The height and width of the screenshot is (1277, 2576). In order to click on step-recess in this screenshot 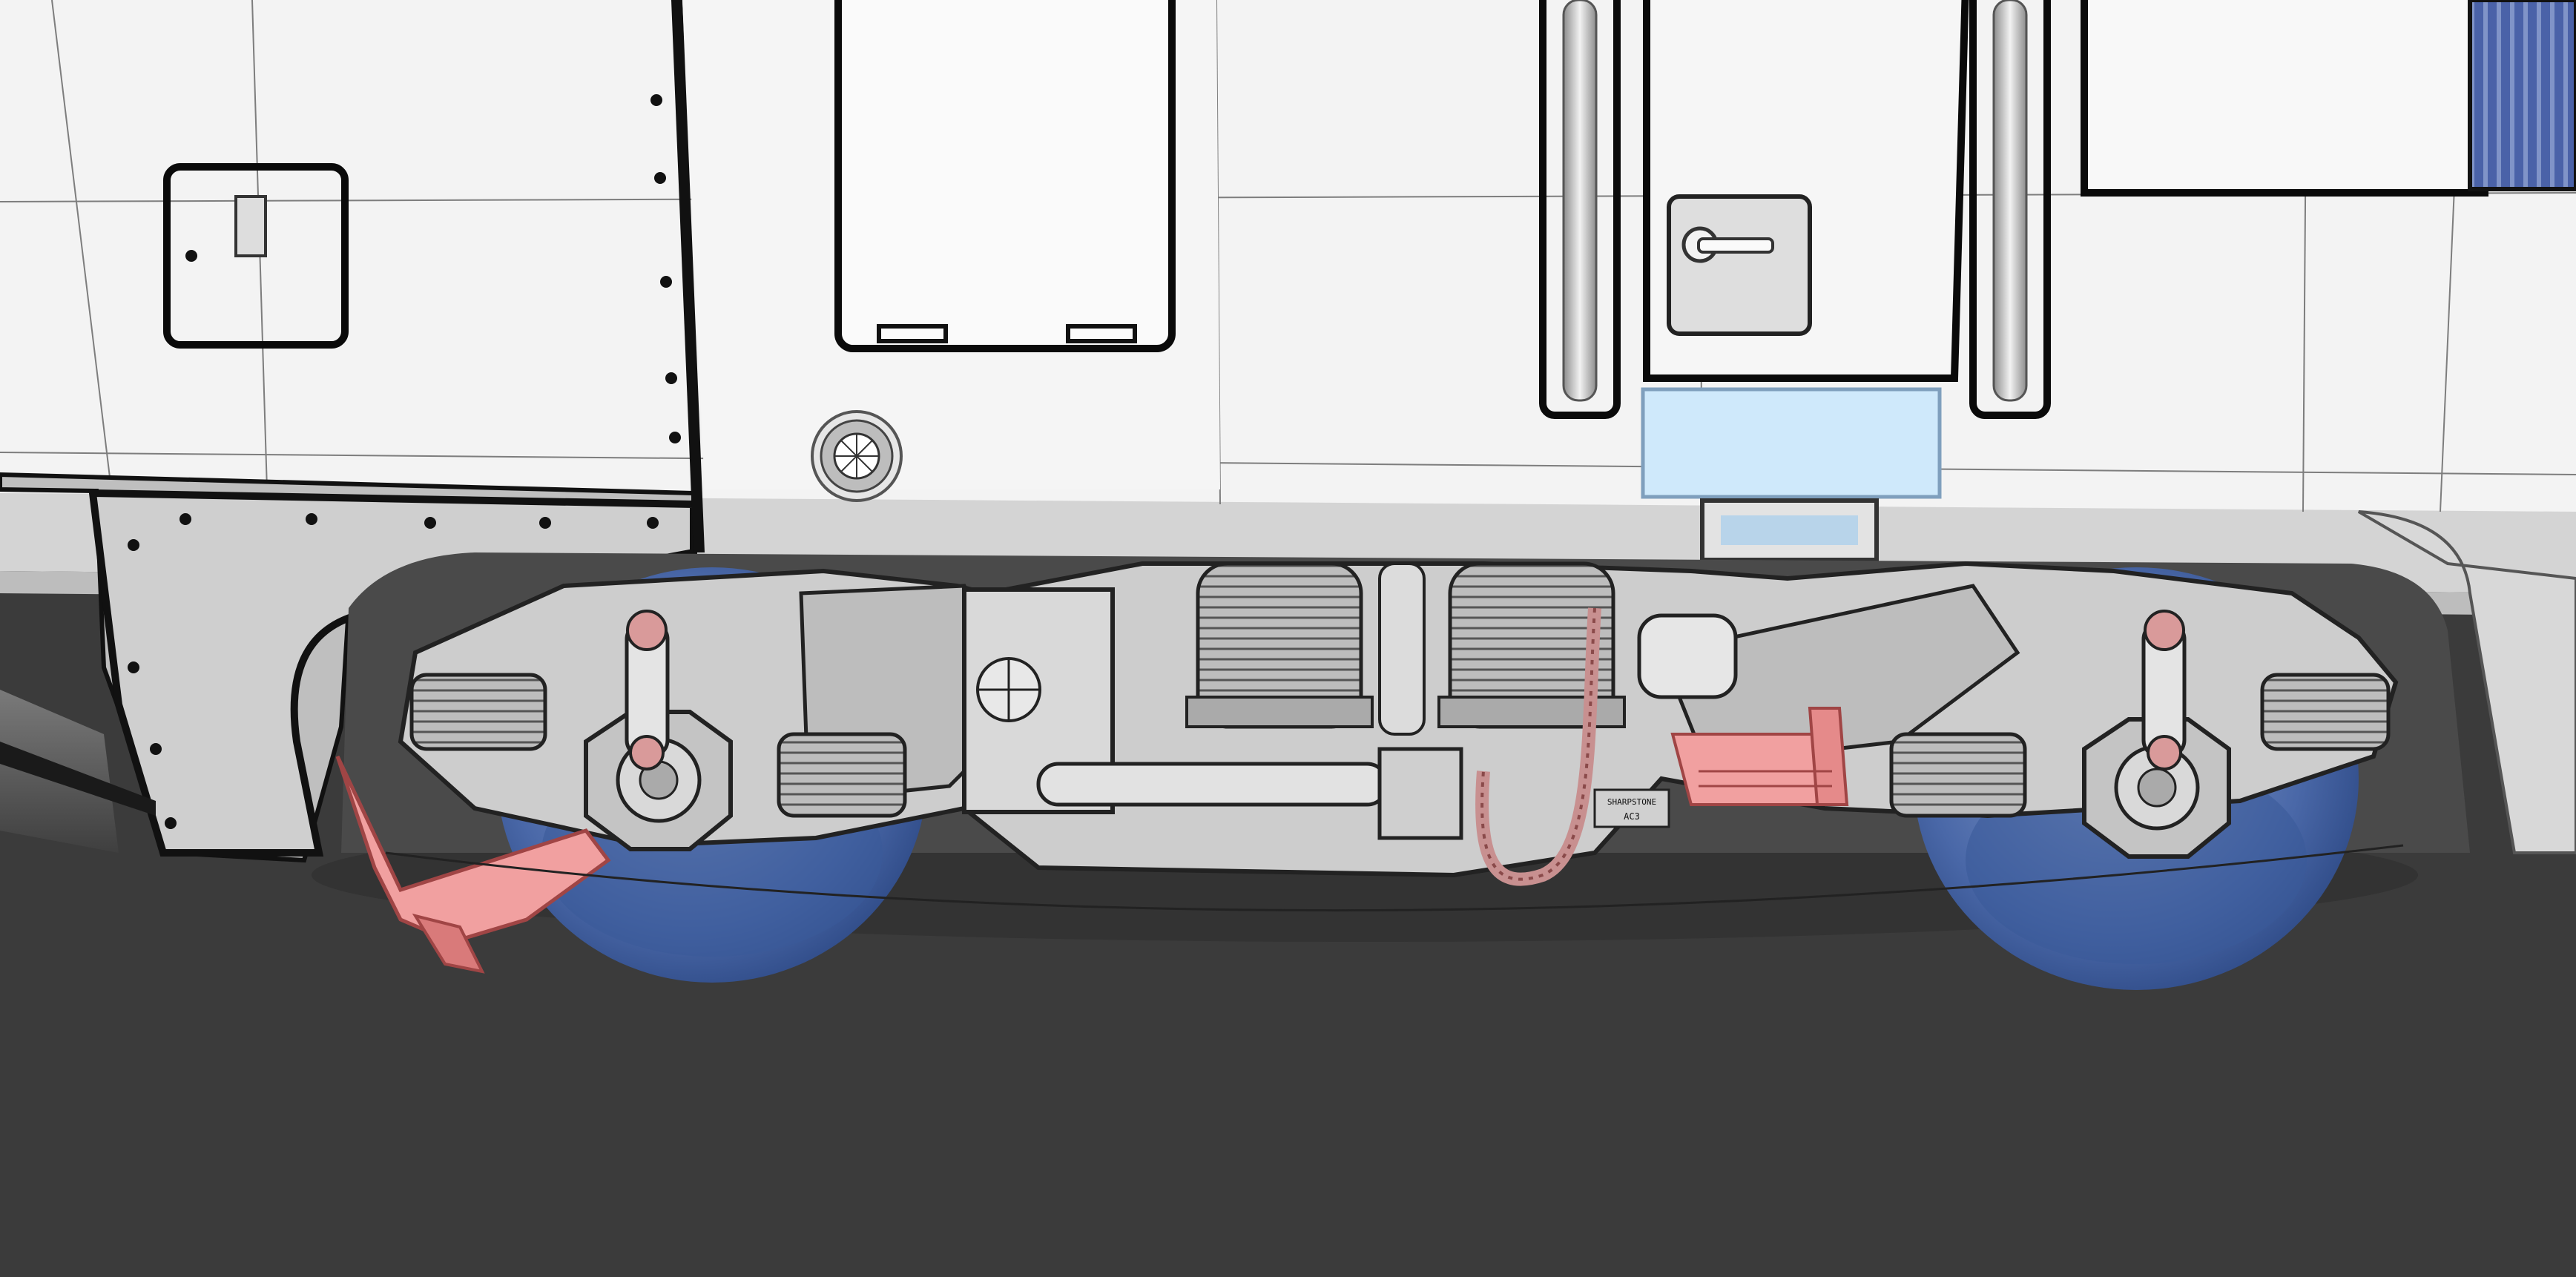, I will do `click(1792, 443)`.